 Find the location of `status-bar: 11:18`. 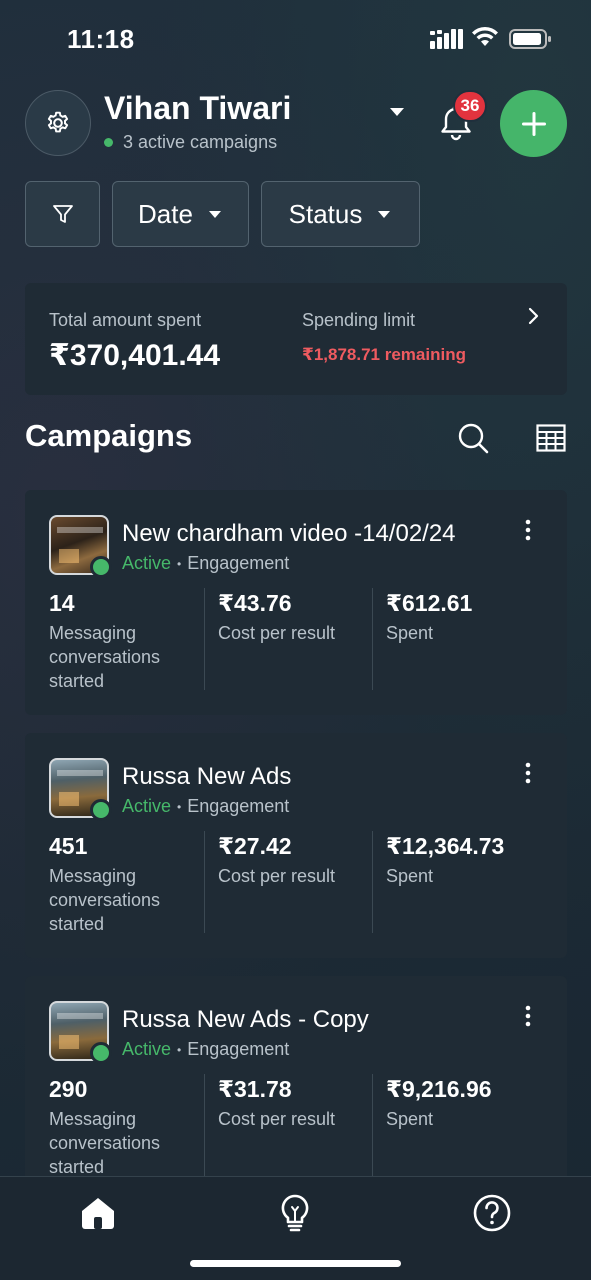

status-bar: 11:18 is located at coordinates (295, 40).